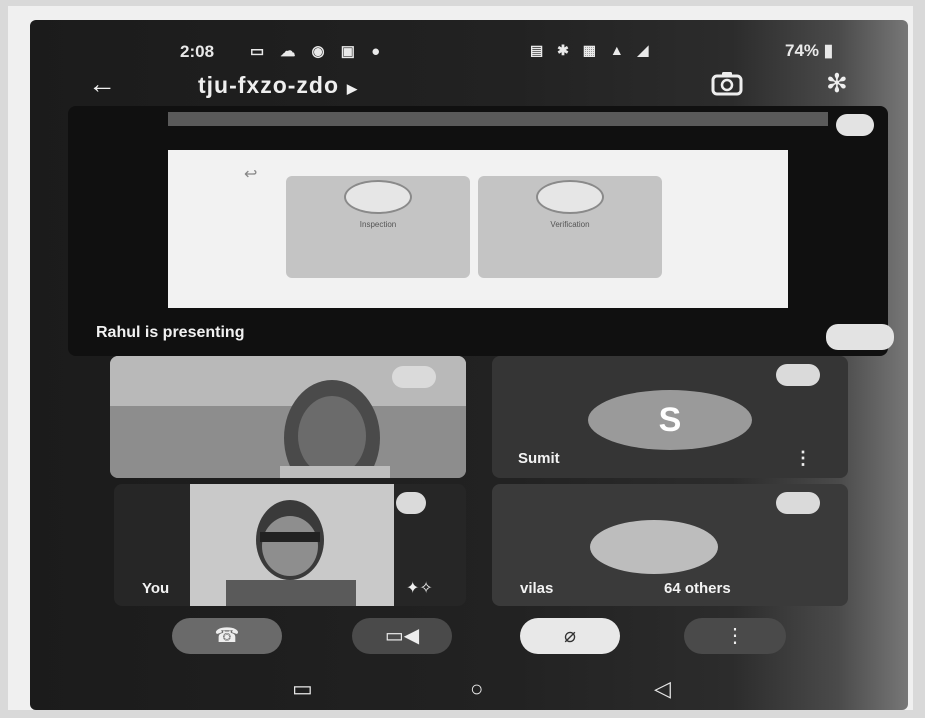 Image resolution: width=925 pixels, height=718 pixels. What do you see at coordinates (570, 224) in the screenshot?
I see `slide-card-title: Verification` at bounding box center [570, 224].